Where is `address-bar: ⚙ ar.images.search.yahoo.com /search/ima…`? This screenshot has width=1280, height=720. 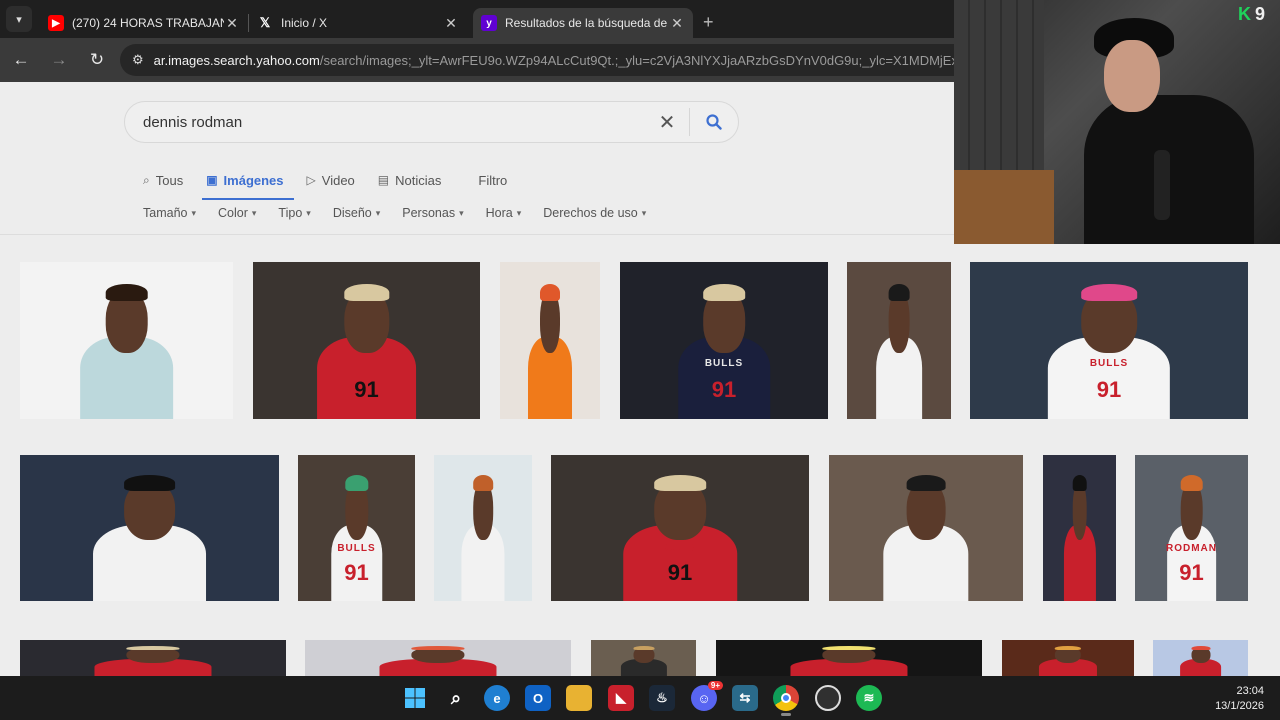 address-bar: ⚙ ar.images.search.yahoo.com /search/ima… is located at coordinates (537, 60).